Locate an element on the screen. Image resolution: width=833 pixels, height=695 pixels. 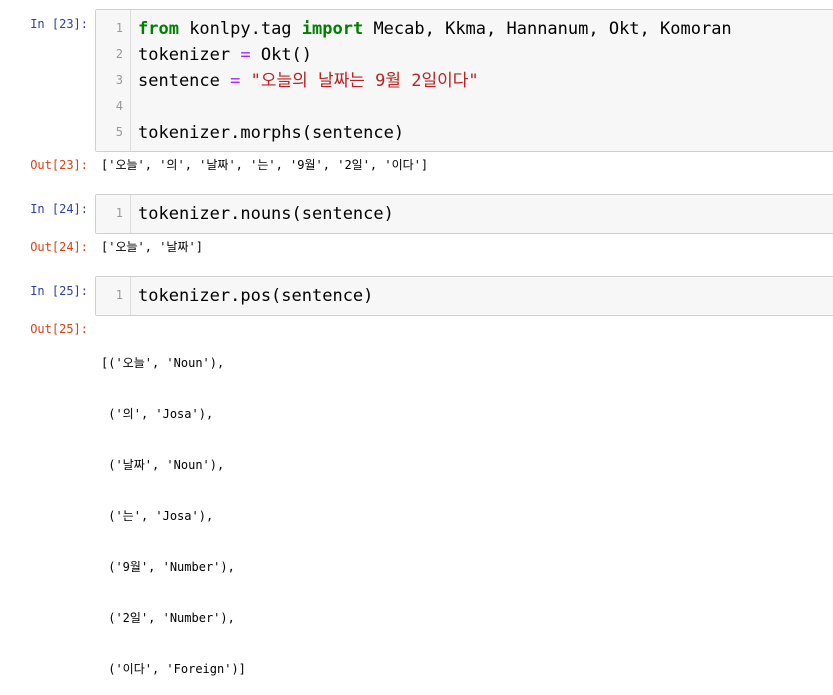
output-line: ('는', 'Josa'), is located at coordinates (157, 516).